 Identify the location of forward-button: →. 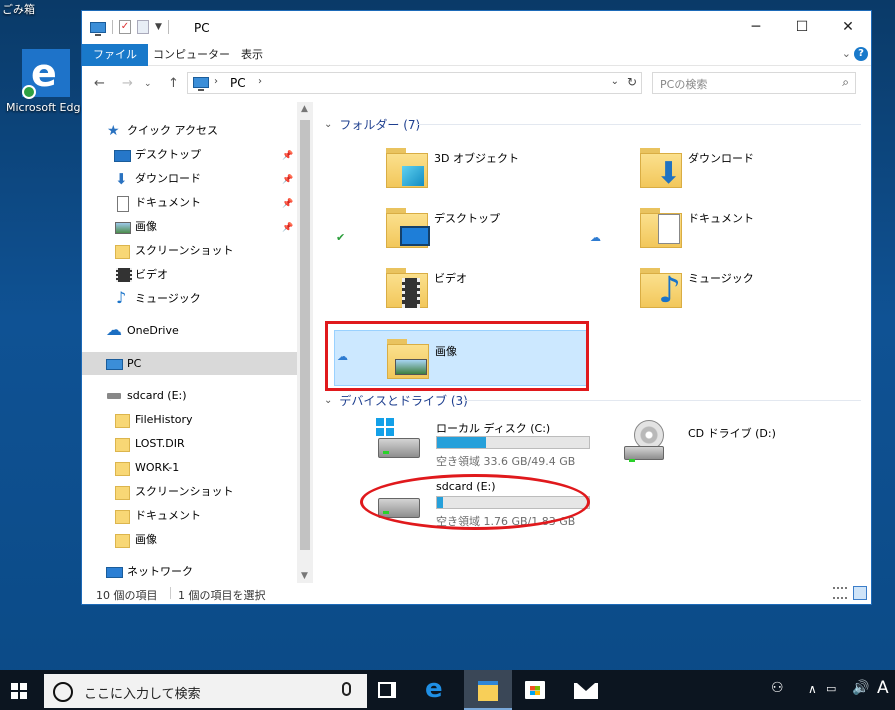
(127, 83).